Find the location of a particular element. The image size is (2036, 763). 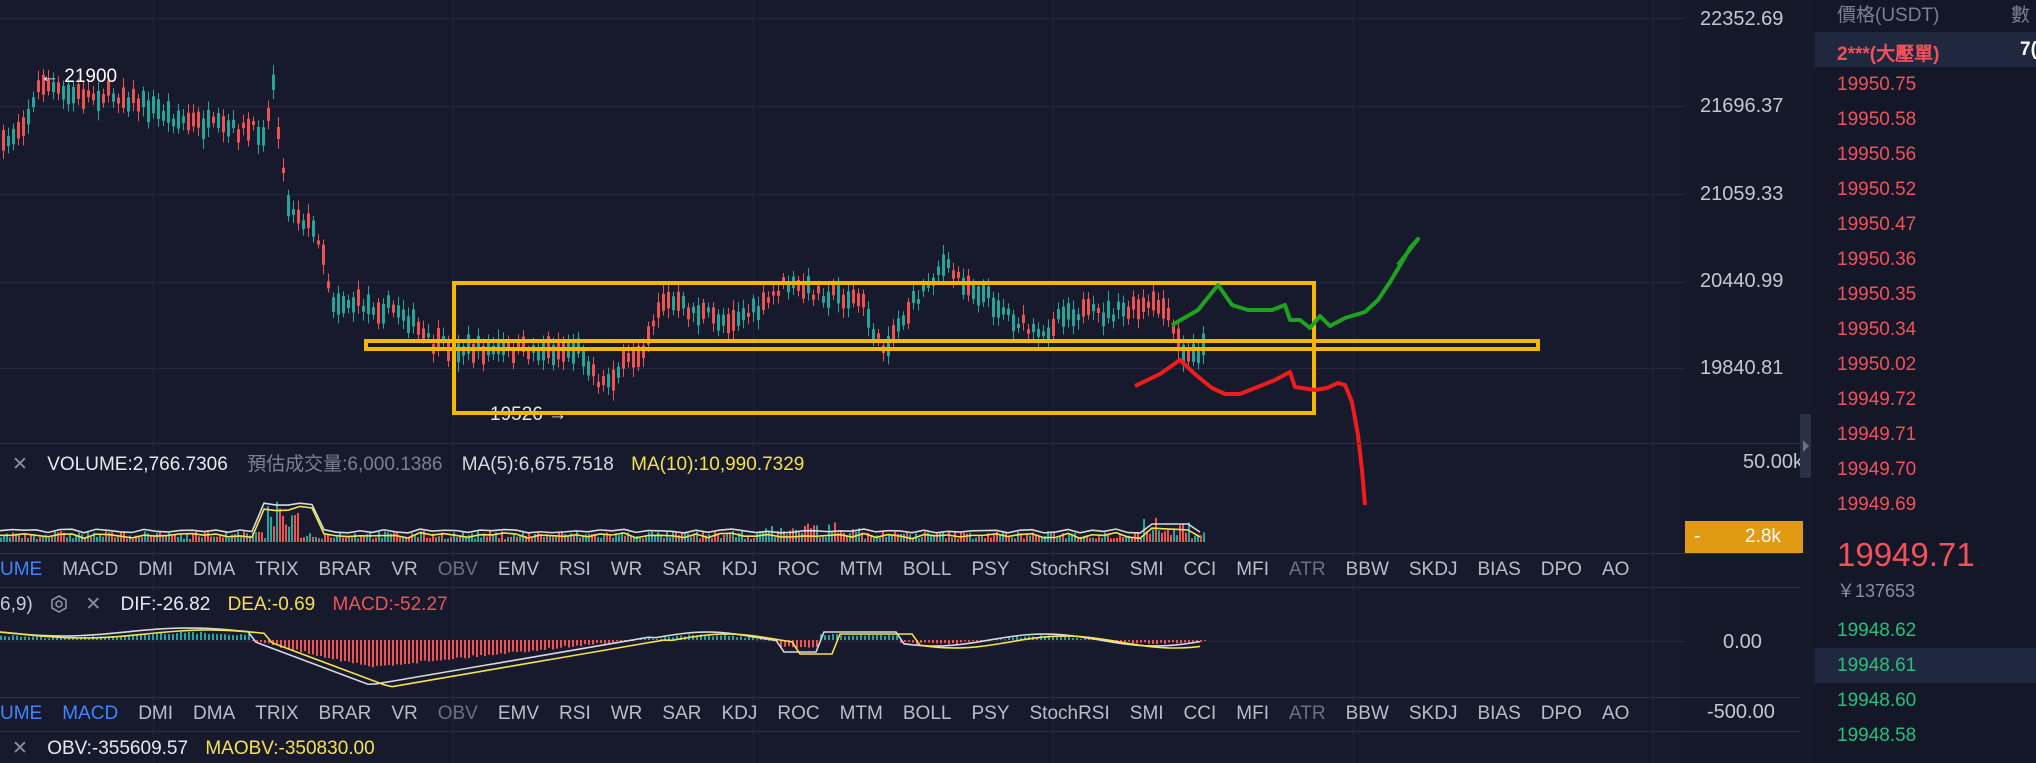

volume-tag: - 2.8k is located at coordinates (1744, 537).